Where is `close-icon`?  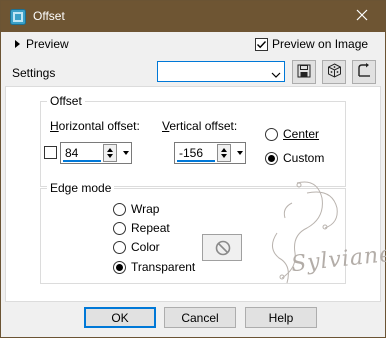 close-icon is located at coordinates (362, 16).